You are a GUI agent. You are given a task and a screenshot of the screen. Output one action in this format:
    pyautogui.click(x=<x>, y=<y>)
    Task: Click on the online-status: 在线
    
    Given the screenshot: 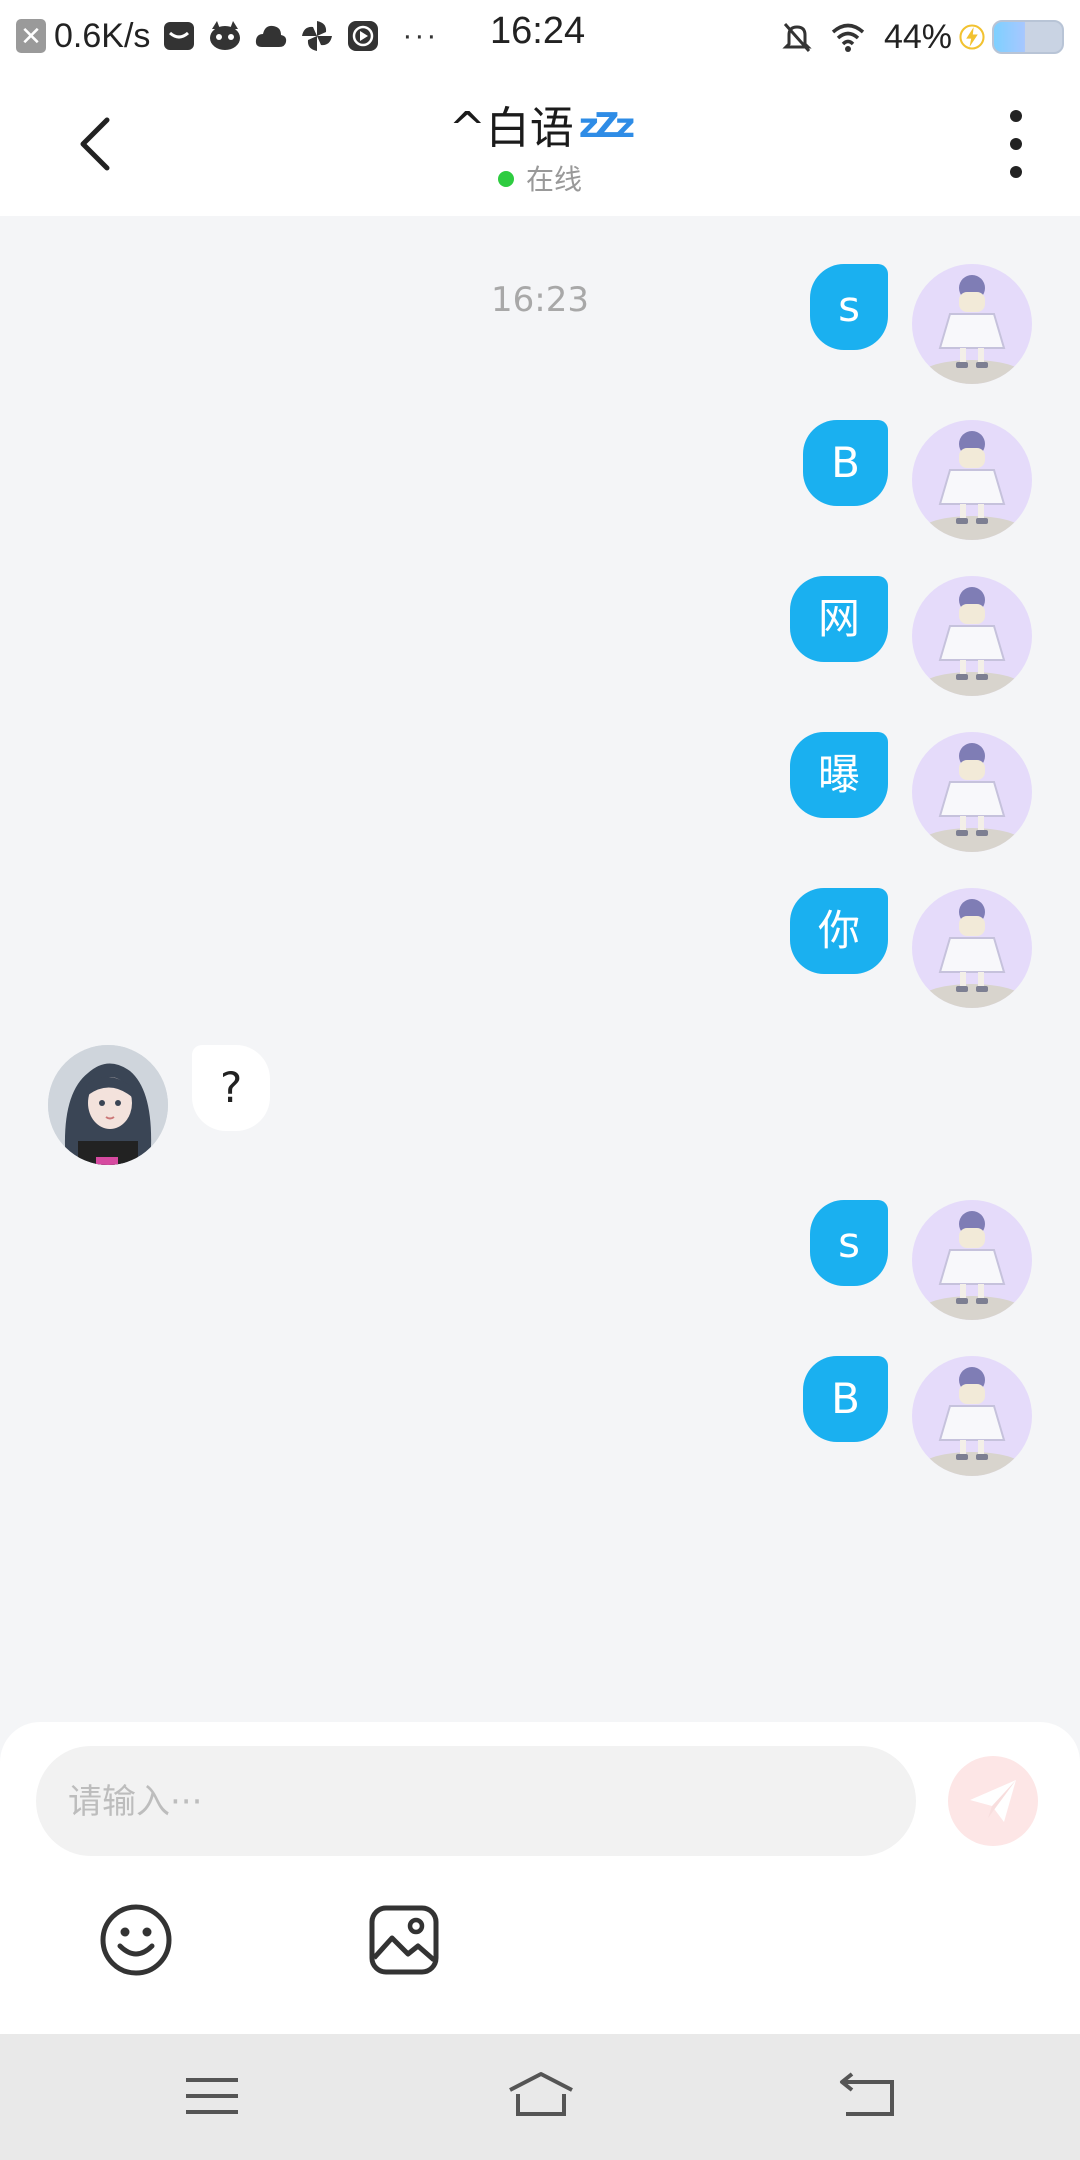 What is the action you would take?
    pyautogui.click(x=540, y=178)
    